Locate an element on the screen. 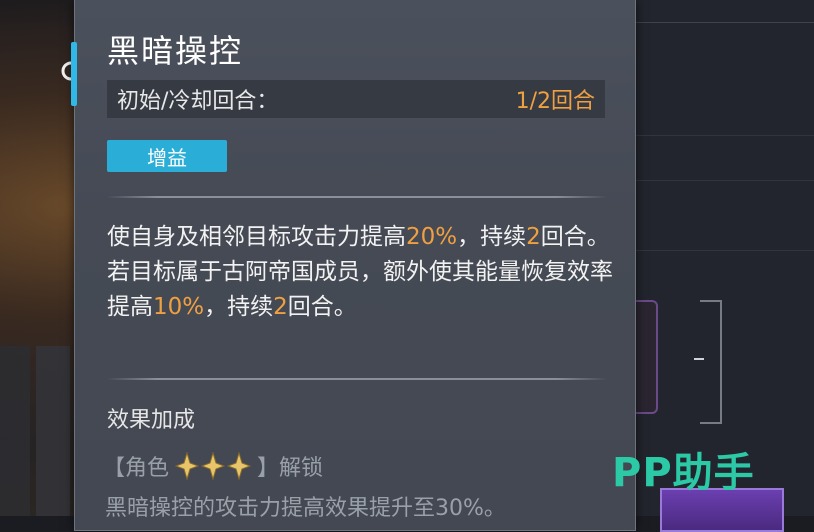 Image resolution: width=814 pixels, height=532 pixels. city-silhouette is located at coordinates (40, 431).